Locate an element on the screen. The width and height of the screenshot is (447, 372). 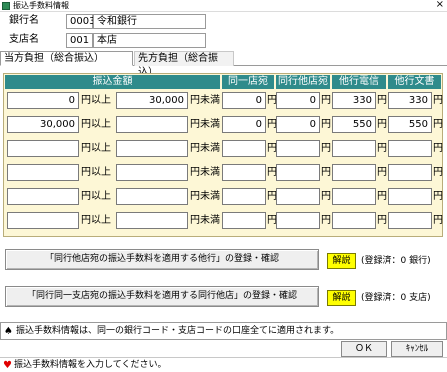
header-other-telegraph: 他行電信 is located at coordinates (359, 82).